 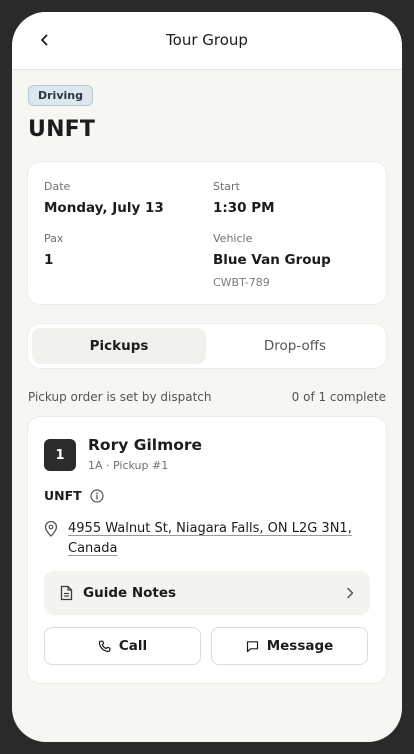 I want to click on start-field: Start 1:30 PM, so click(x=244, y=198).